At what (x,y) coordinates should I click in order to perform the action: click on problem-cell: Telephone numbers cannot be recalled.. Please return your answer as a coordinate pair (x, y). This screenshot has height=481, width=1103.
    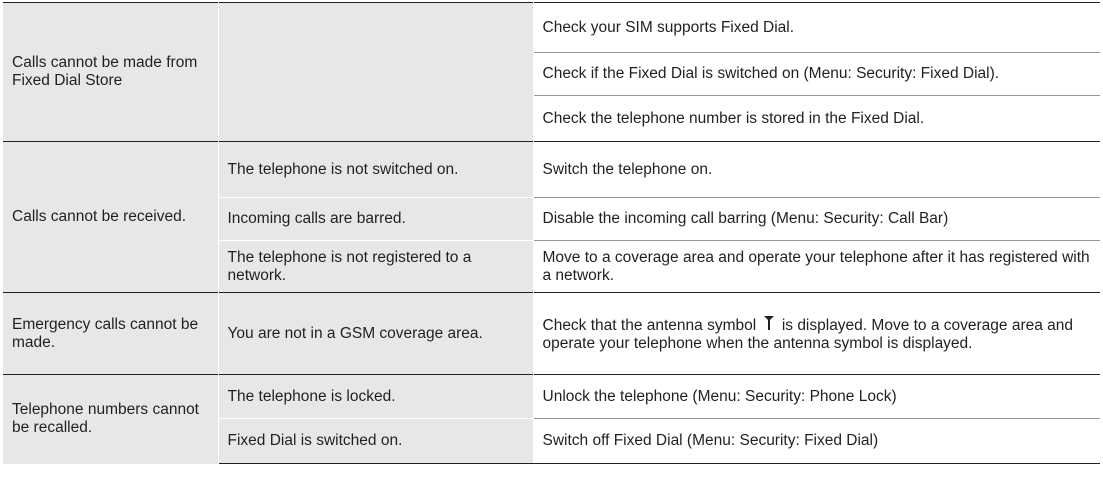
    Looking at the image, I should click on (111, 419).